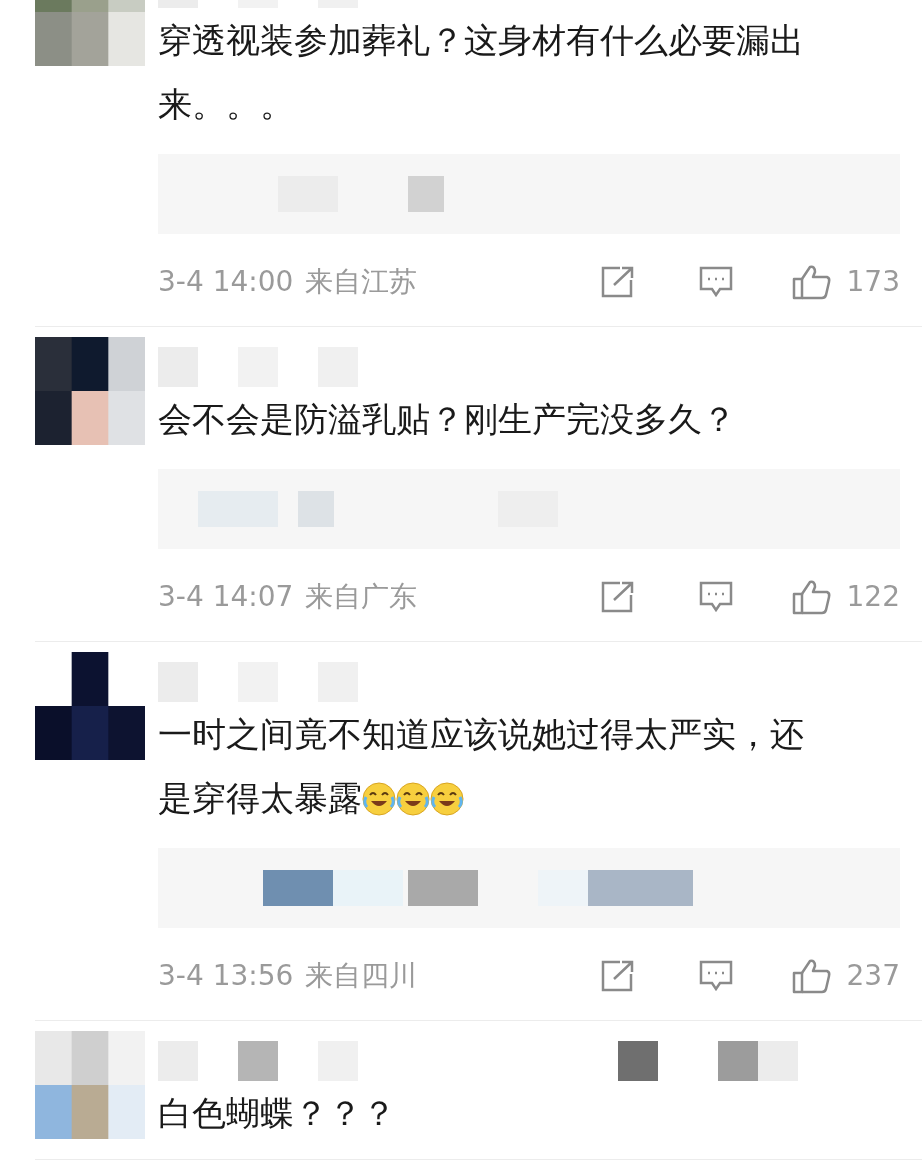 The height and width of the screenshot is (1163, 922). I want to click on comment-time: 3-4 14:07, so click(226, 597).